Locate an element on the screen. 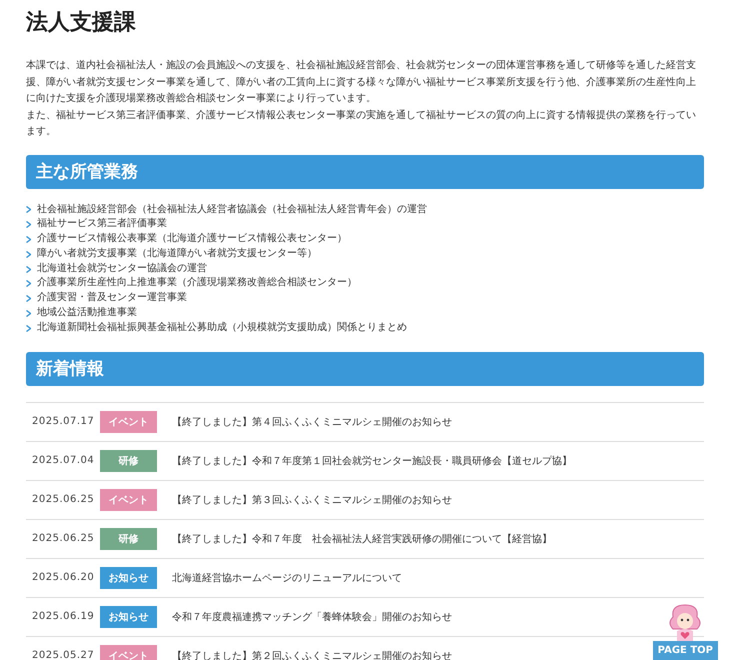 This screenshot has width=730, height=660. duty-item: 介護サービス情報公表事業（北海道介護サービス情報公表センター） is located at coordinates (192, 239).